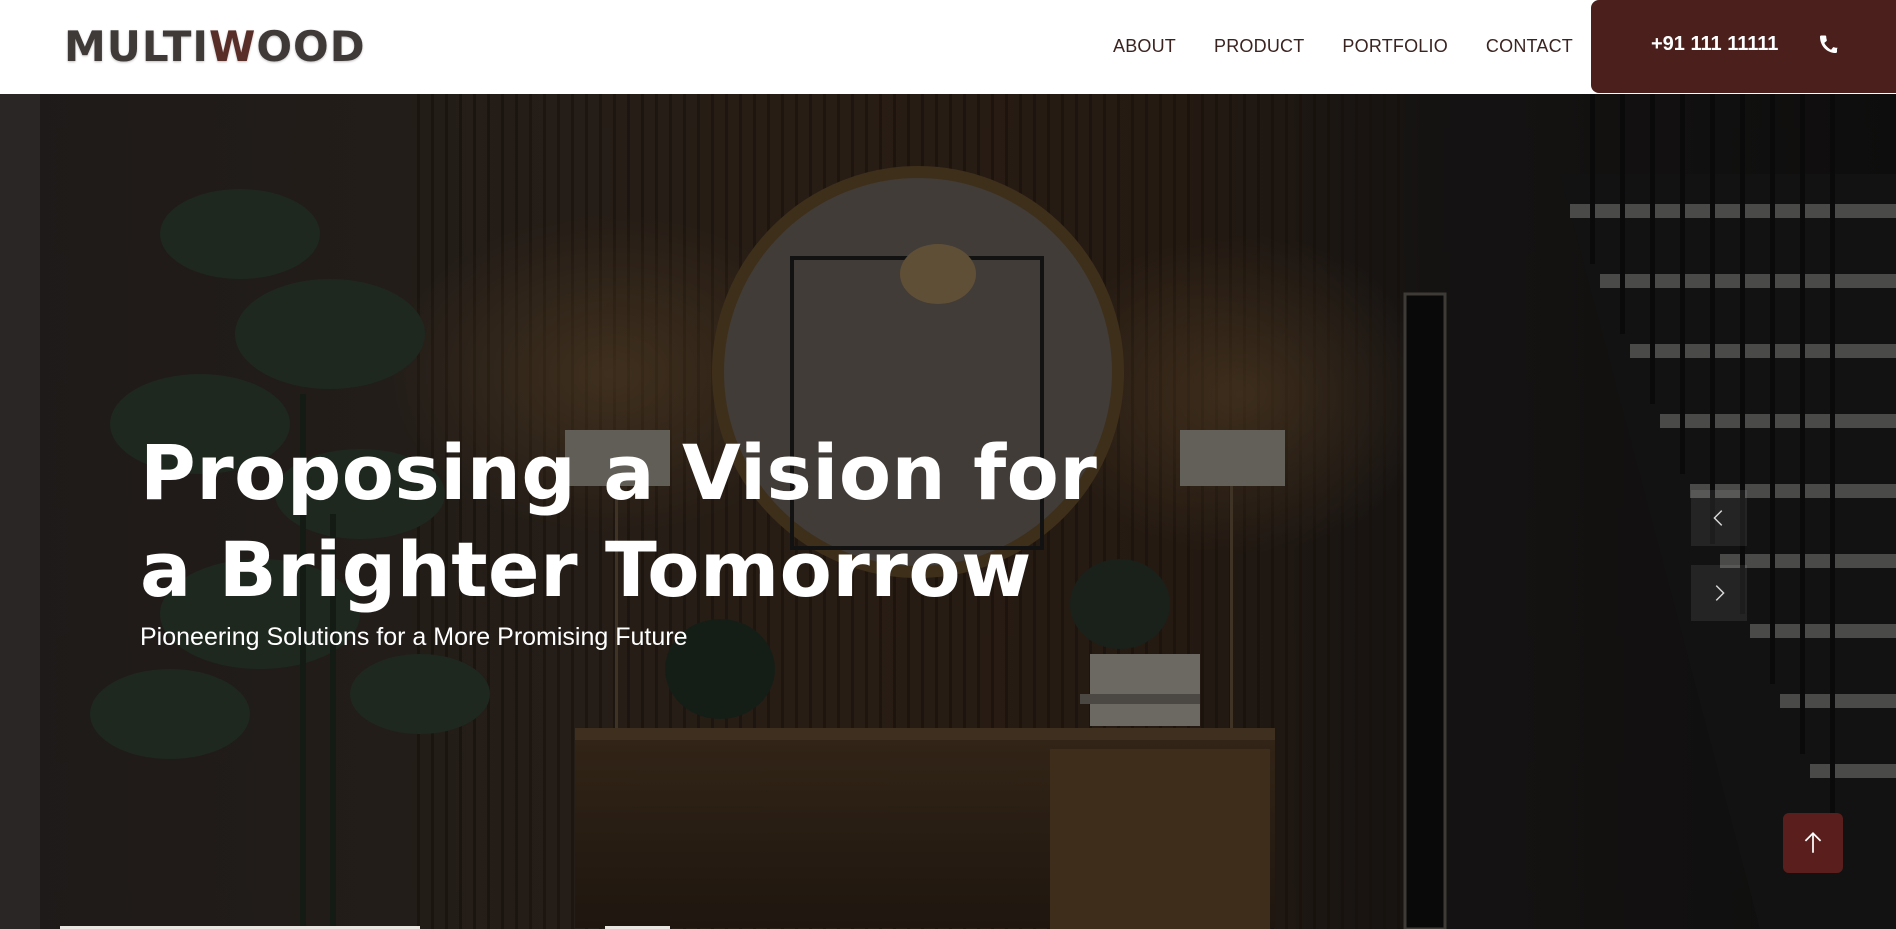  What do you see at coordinates (136, 46) in the screenshot?
I see `logo-text-start: MULTI` at bounding box center [136, 46].